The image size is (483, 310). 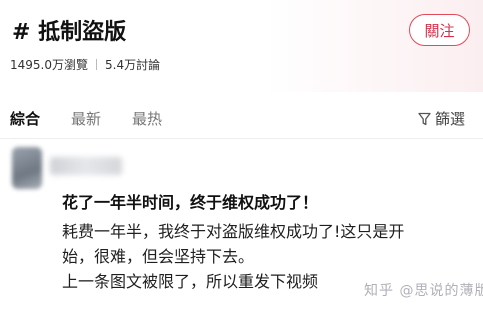 I want to click on tab-comprehensive: 綜合, so click(x=25, y=118).